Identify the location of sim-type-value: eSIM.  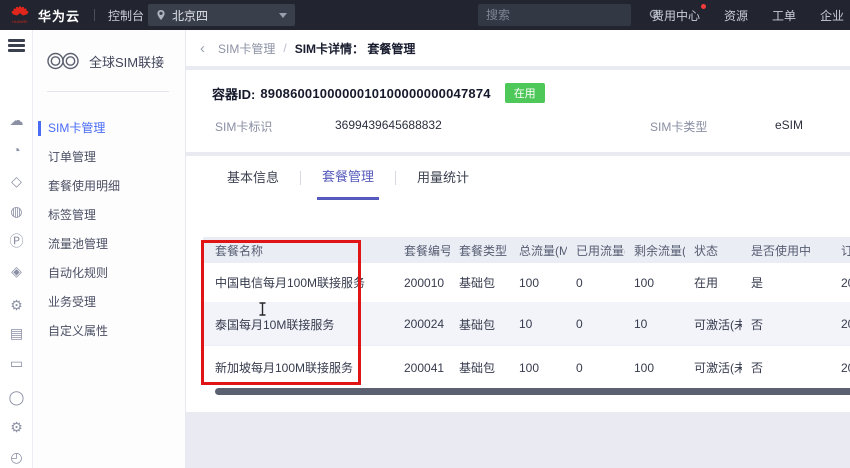
(789, 125).